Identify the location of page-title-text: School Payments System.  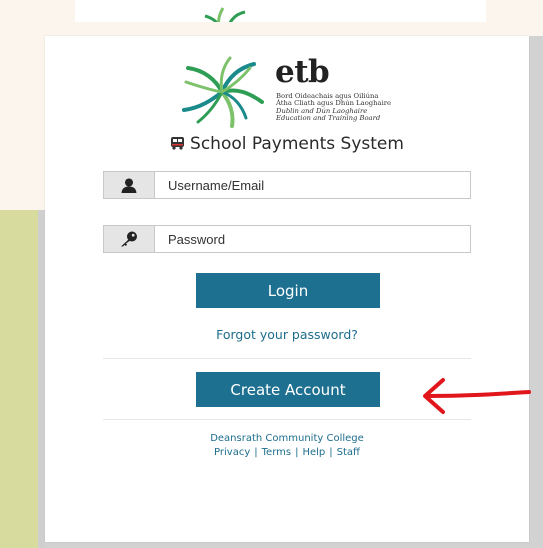
(297, 144).